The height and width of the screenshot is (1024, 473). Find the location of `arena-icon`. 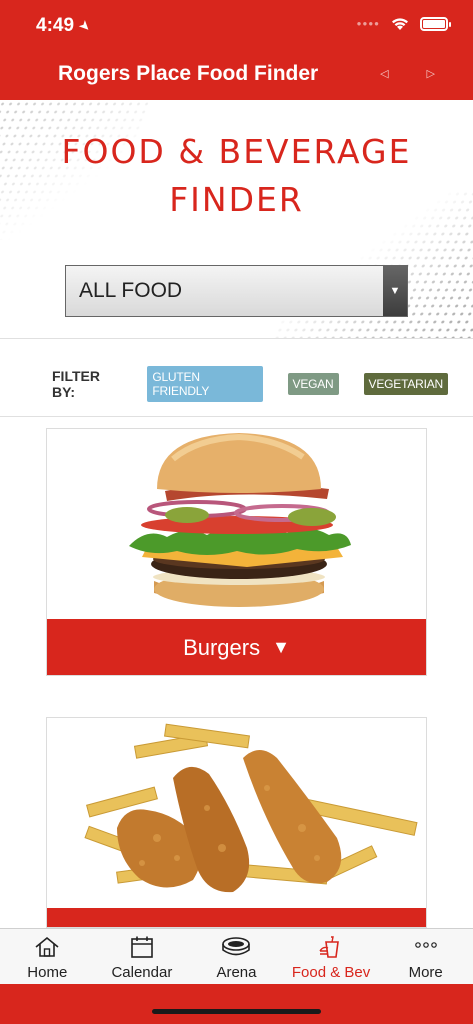

arena-icon is located at coordinates (236, 947).